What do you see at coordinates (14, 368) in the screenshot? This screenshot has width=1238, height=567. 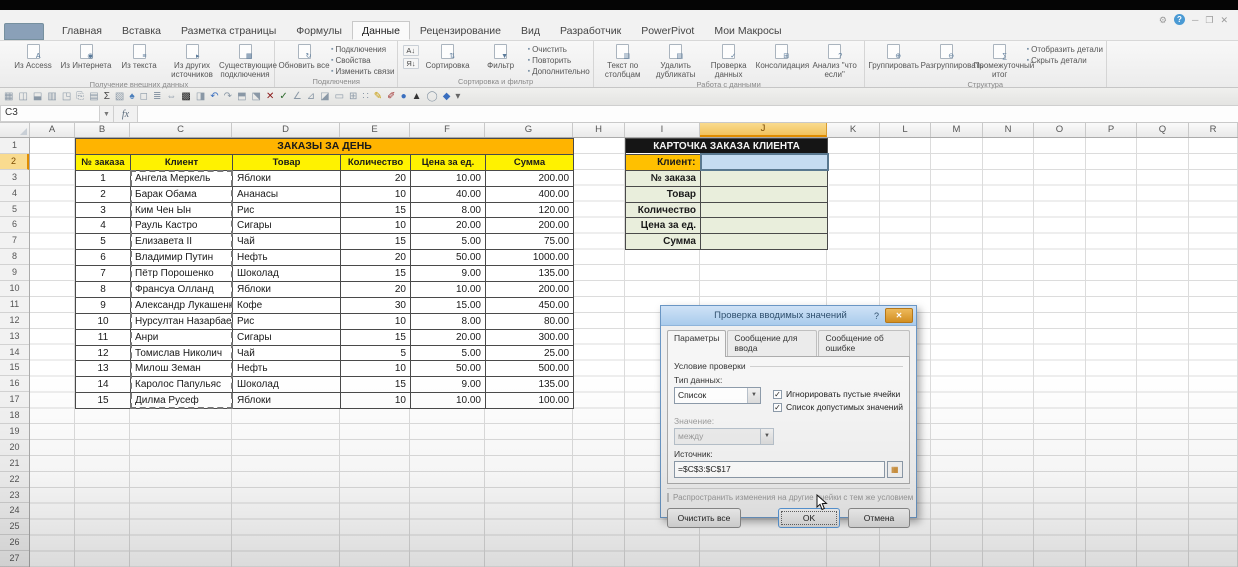 I see `row-header-15: 15` at bounding box center [14, 368].